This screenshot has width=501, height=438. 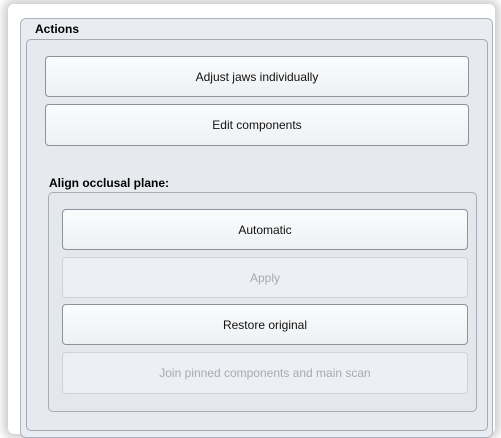 I want to click on align-occlusal-plane-title: Align occlusal plane:, so click(x=109, y=183).